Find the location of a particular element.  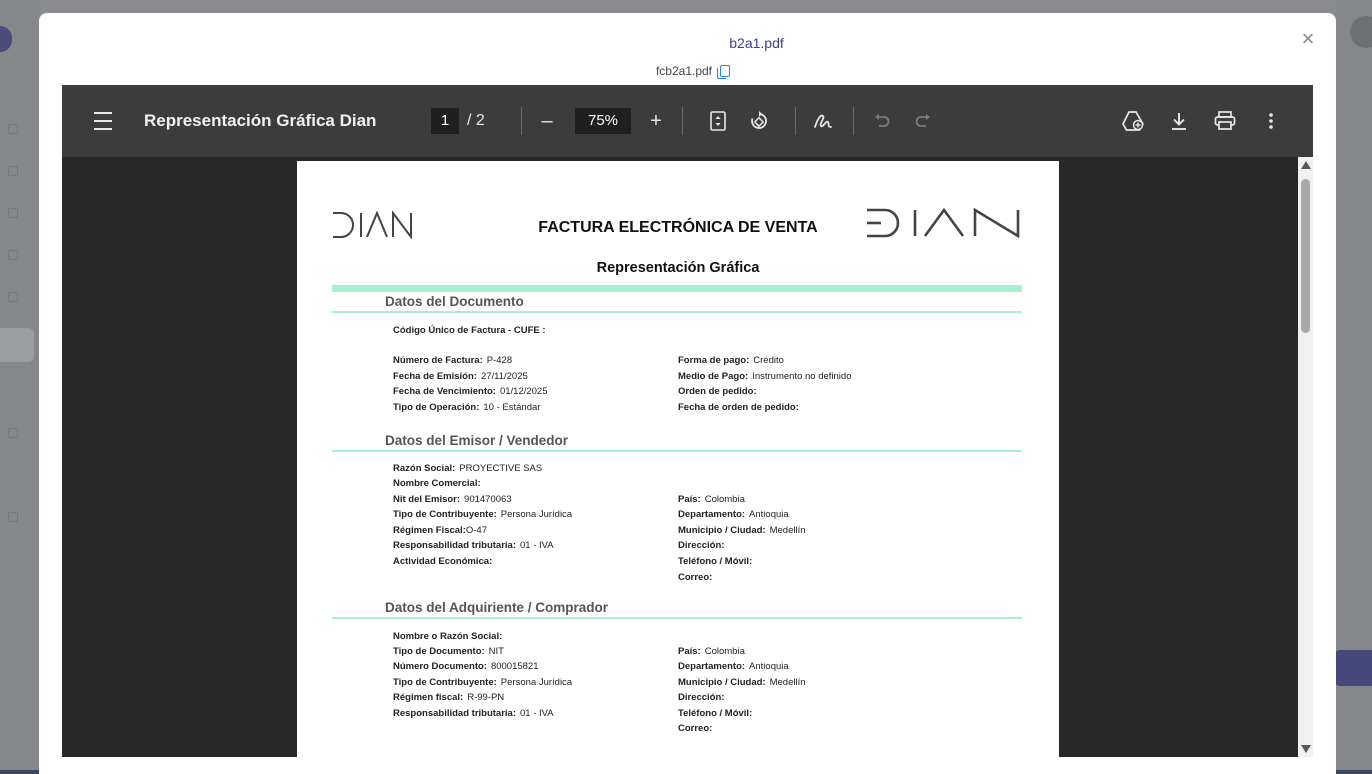

zoom-value: 75% is located at coordinates (603, 121).